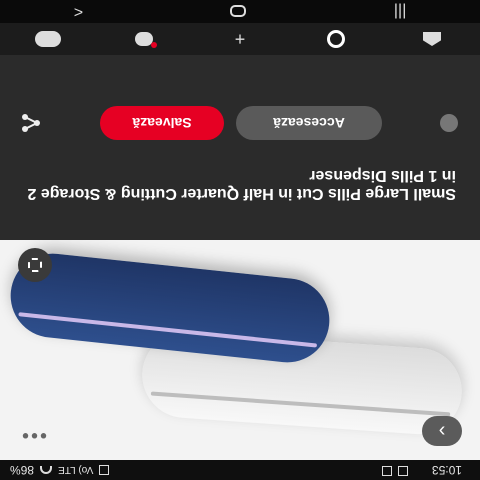  I want to click on chevron-right-icon: ›, so click(442, 431).